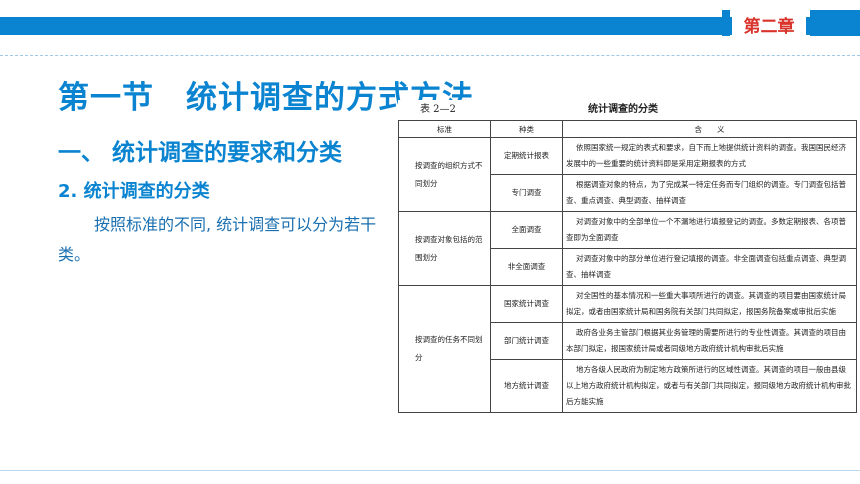 The image size is (860, 484). Describe the element at coordinates (200, 153) in the screenshot. I see `subtitle: 一、 统计调查的要求和分类` at that location.